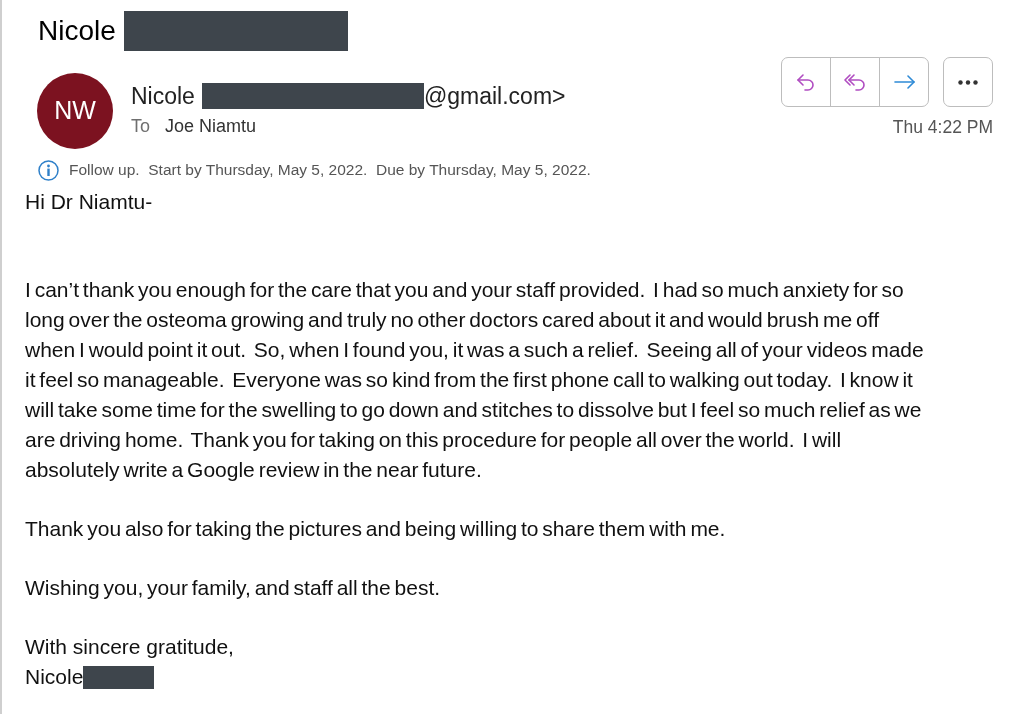 This screenshot has height=714, width=1024. What do you see at coordinates (376, 529) in the screenshot?
I see `body-paragraph: Thank you also for taking the pictures and being willing to share them with me.` at bounding box center [376, 529].